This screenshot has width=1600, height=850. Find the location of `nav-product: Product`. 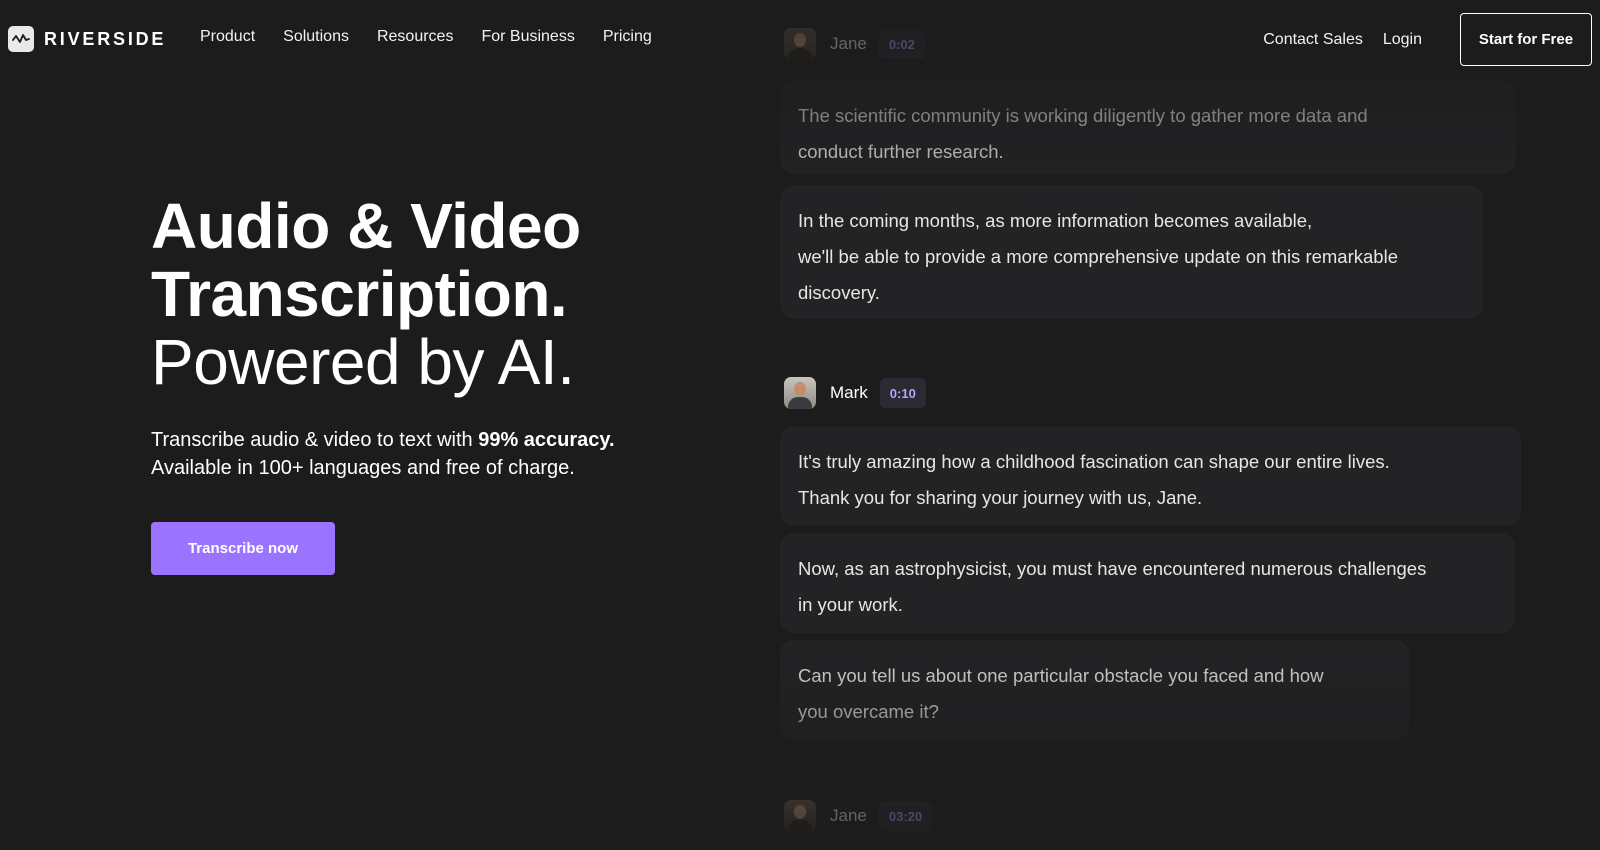

nav-product: Product is located at coordinates (227, 37).